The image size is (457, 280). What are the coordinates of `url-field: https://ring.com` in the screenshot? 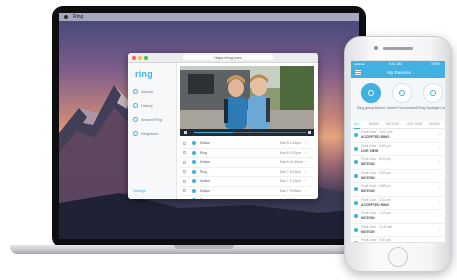 It's located at (228, 57).